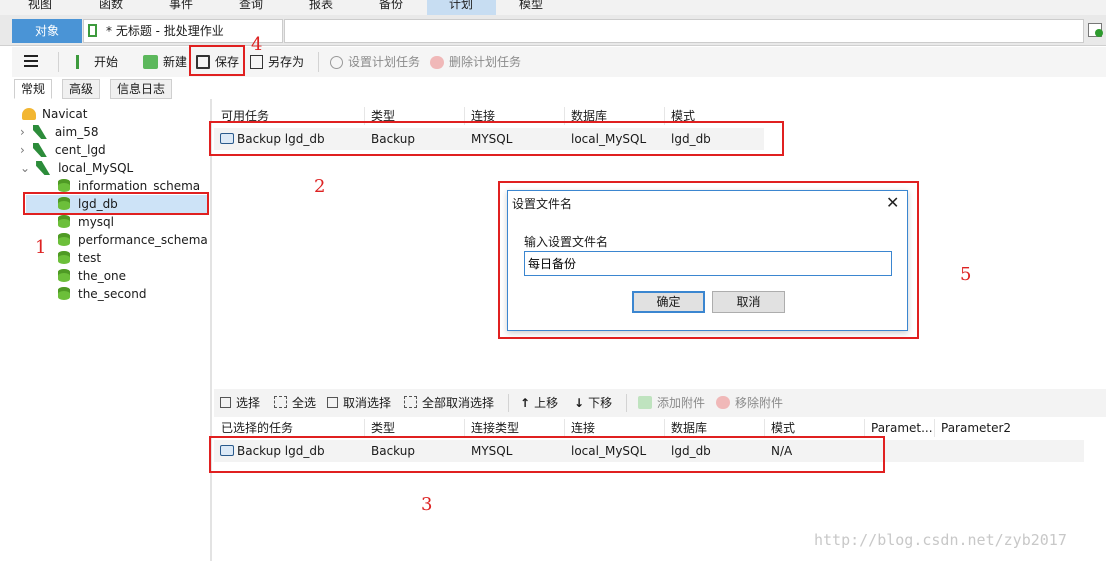 The height and width of the screenshot is (561, 1106). I want to click on menu-model: 模型, so click(531, 6).